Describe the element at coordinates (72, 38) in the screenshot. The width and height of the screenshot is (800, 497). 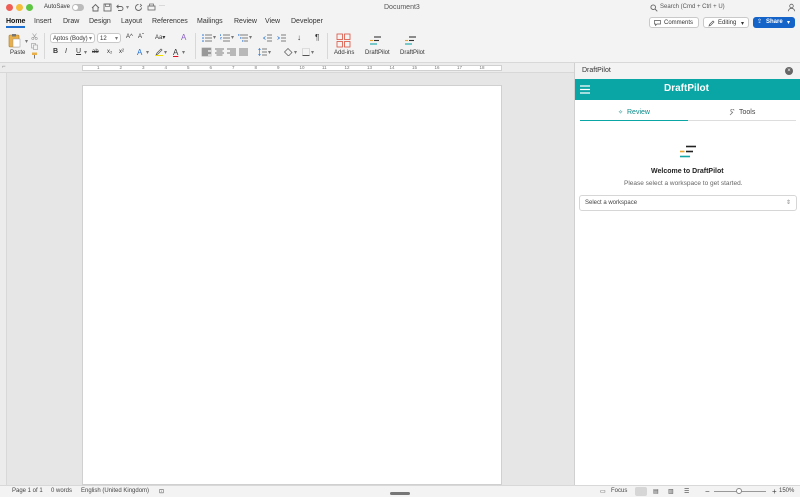
I see `font-name-select: Aptos (Body) ▾` at that location.